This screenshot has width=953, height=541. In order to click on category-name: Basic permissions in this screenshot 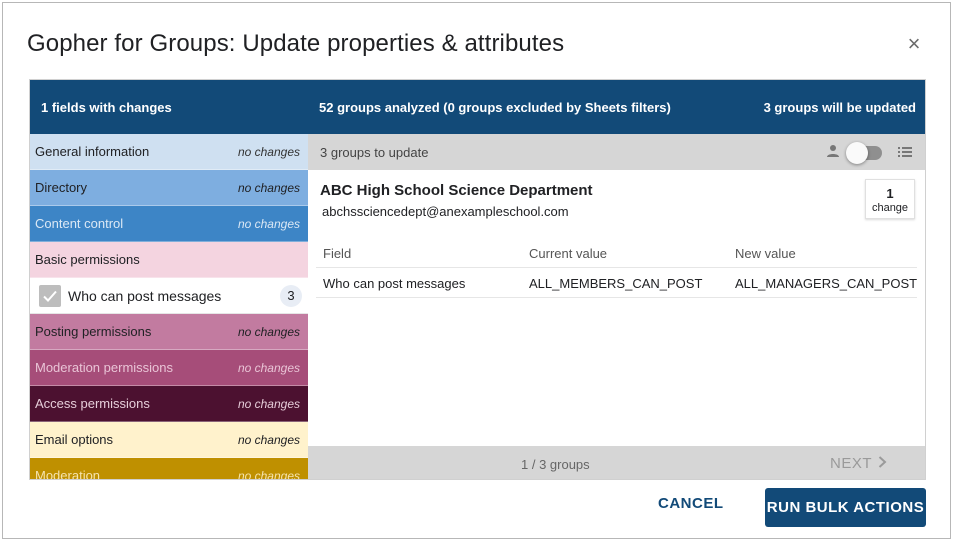, I will do `click(87, 259)`.